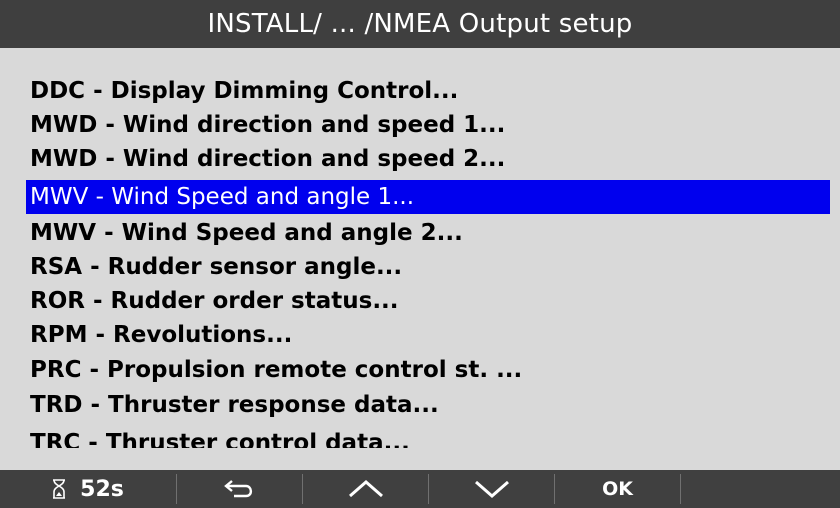  Describe the element at coordinates (760, 489) in the screenshot. I see `empty-softkey` at that location.